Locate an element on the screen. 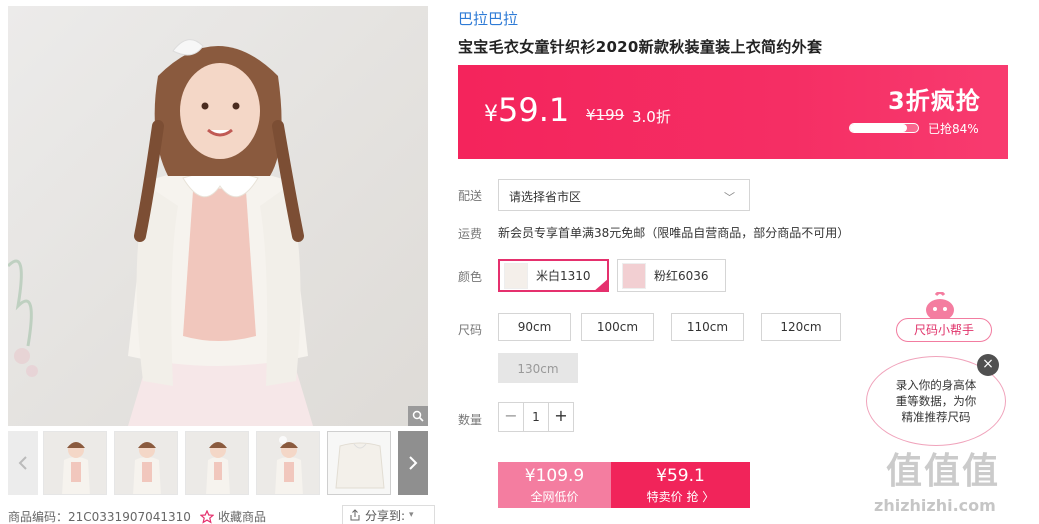 The width and height of the screenshot is (1039, 524). delivery-label: 配送 is located at coordinates (470, 196).